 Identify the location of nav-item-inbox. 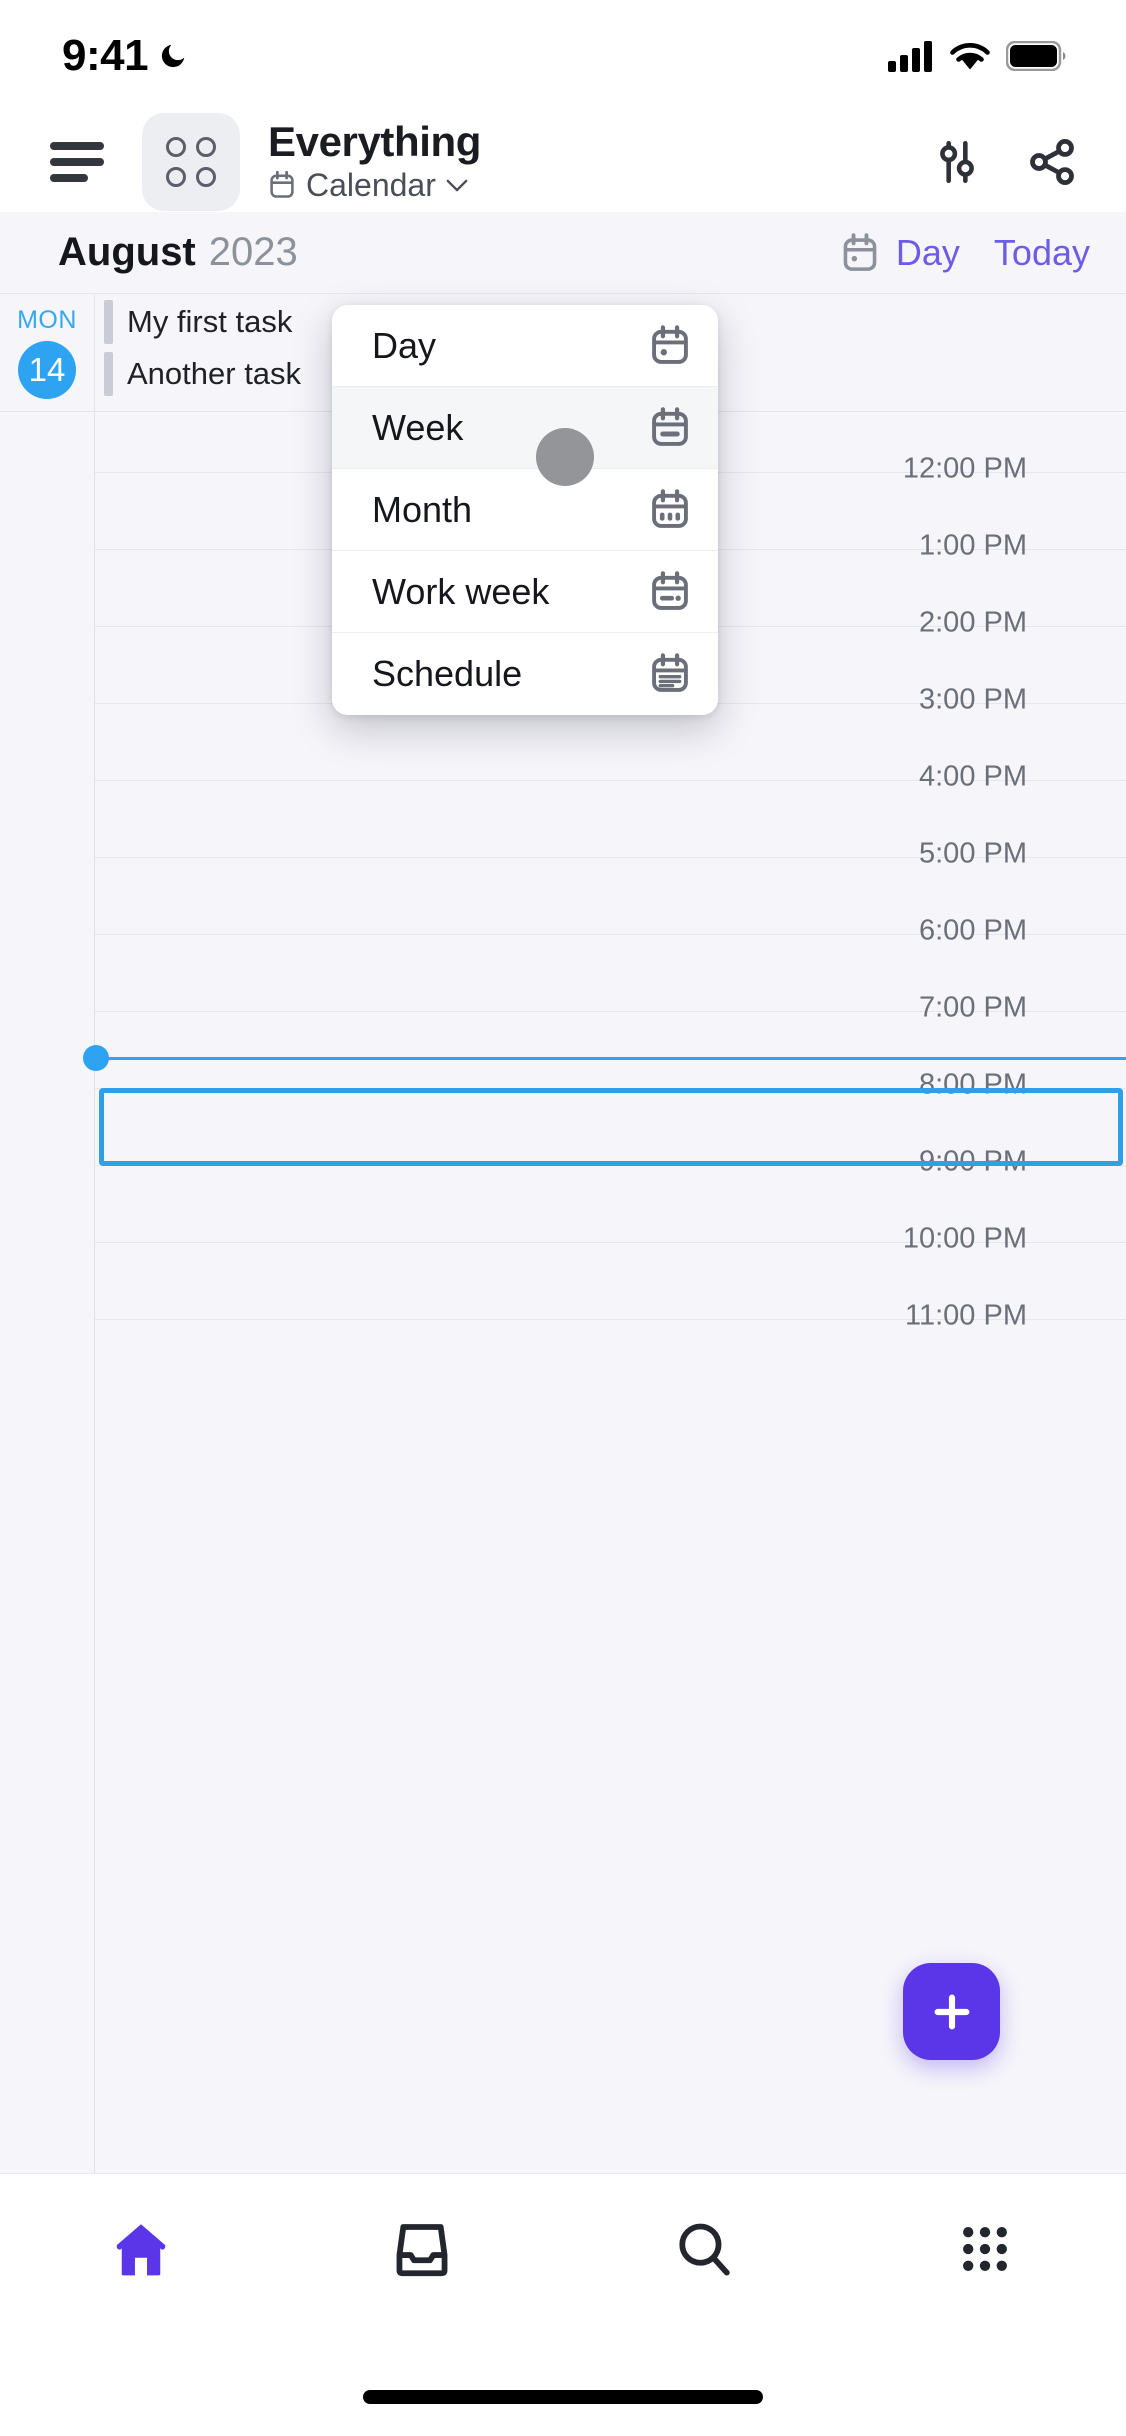
(423, 2249).